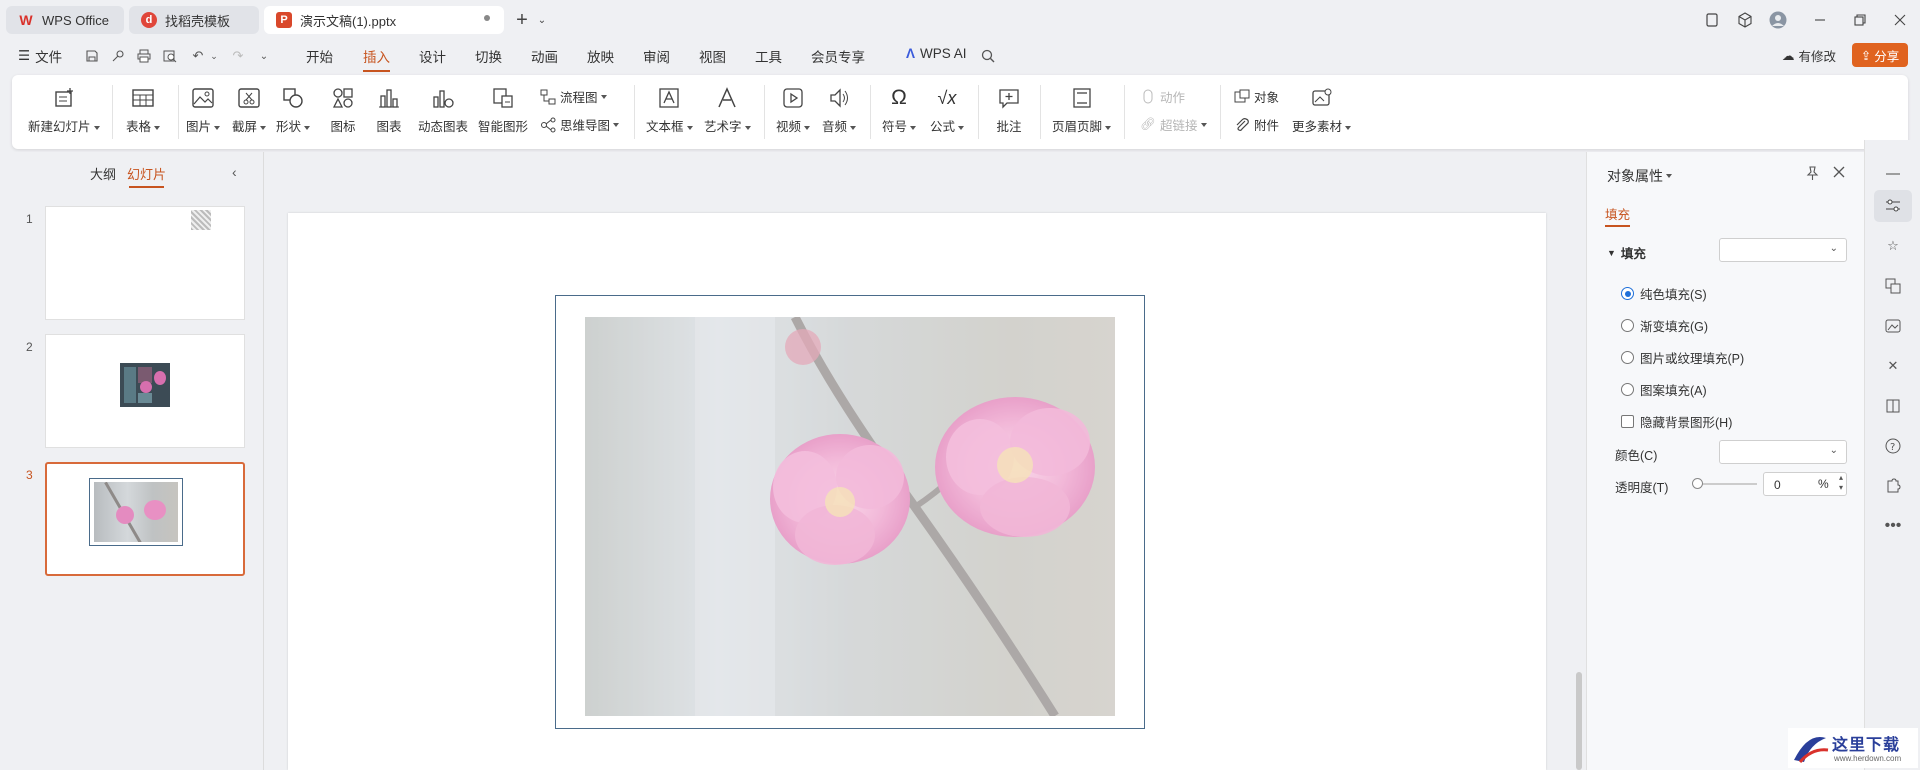 This screenshot has width=1920, height=770. I want to click on solid-fill-option: 纯色填充(S), so click(1664, 293).